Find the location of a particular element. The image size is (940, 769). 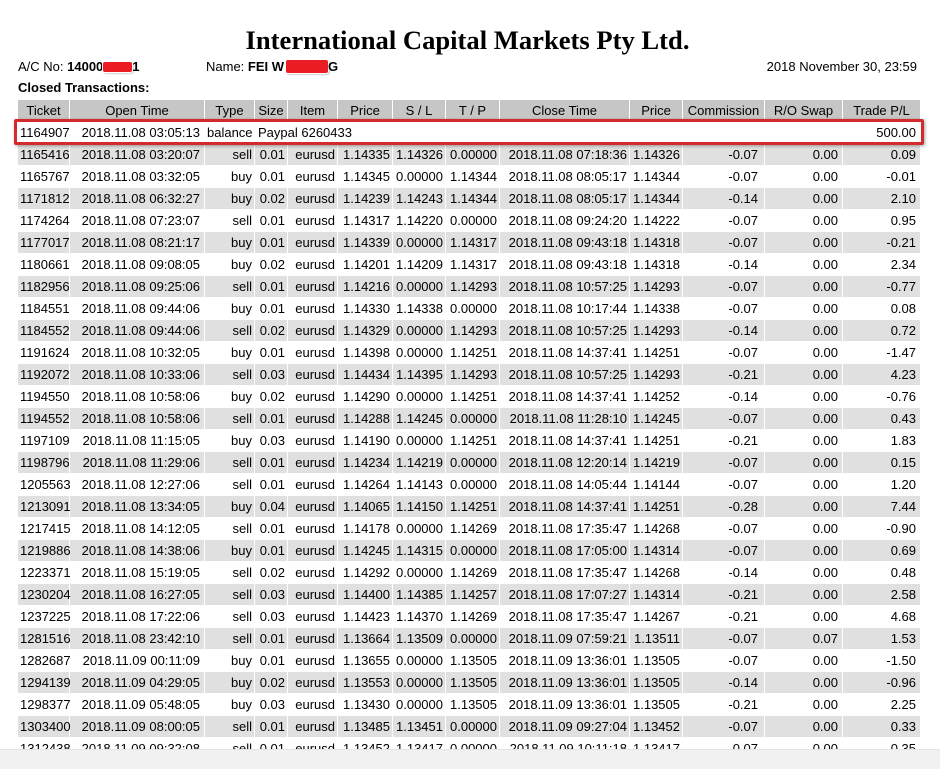

ticket-cell: 1194550 is located at coordinates (45, 396).